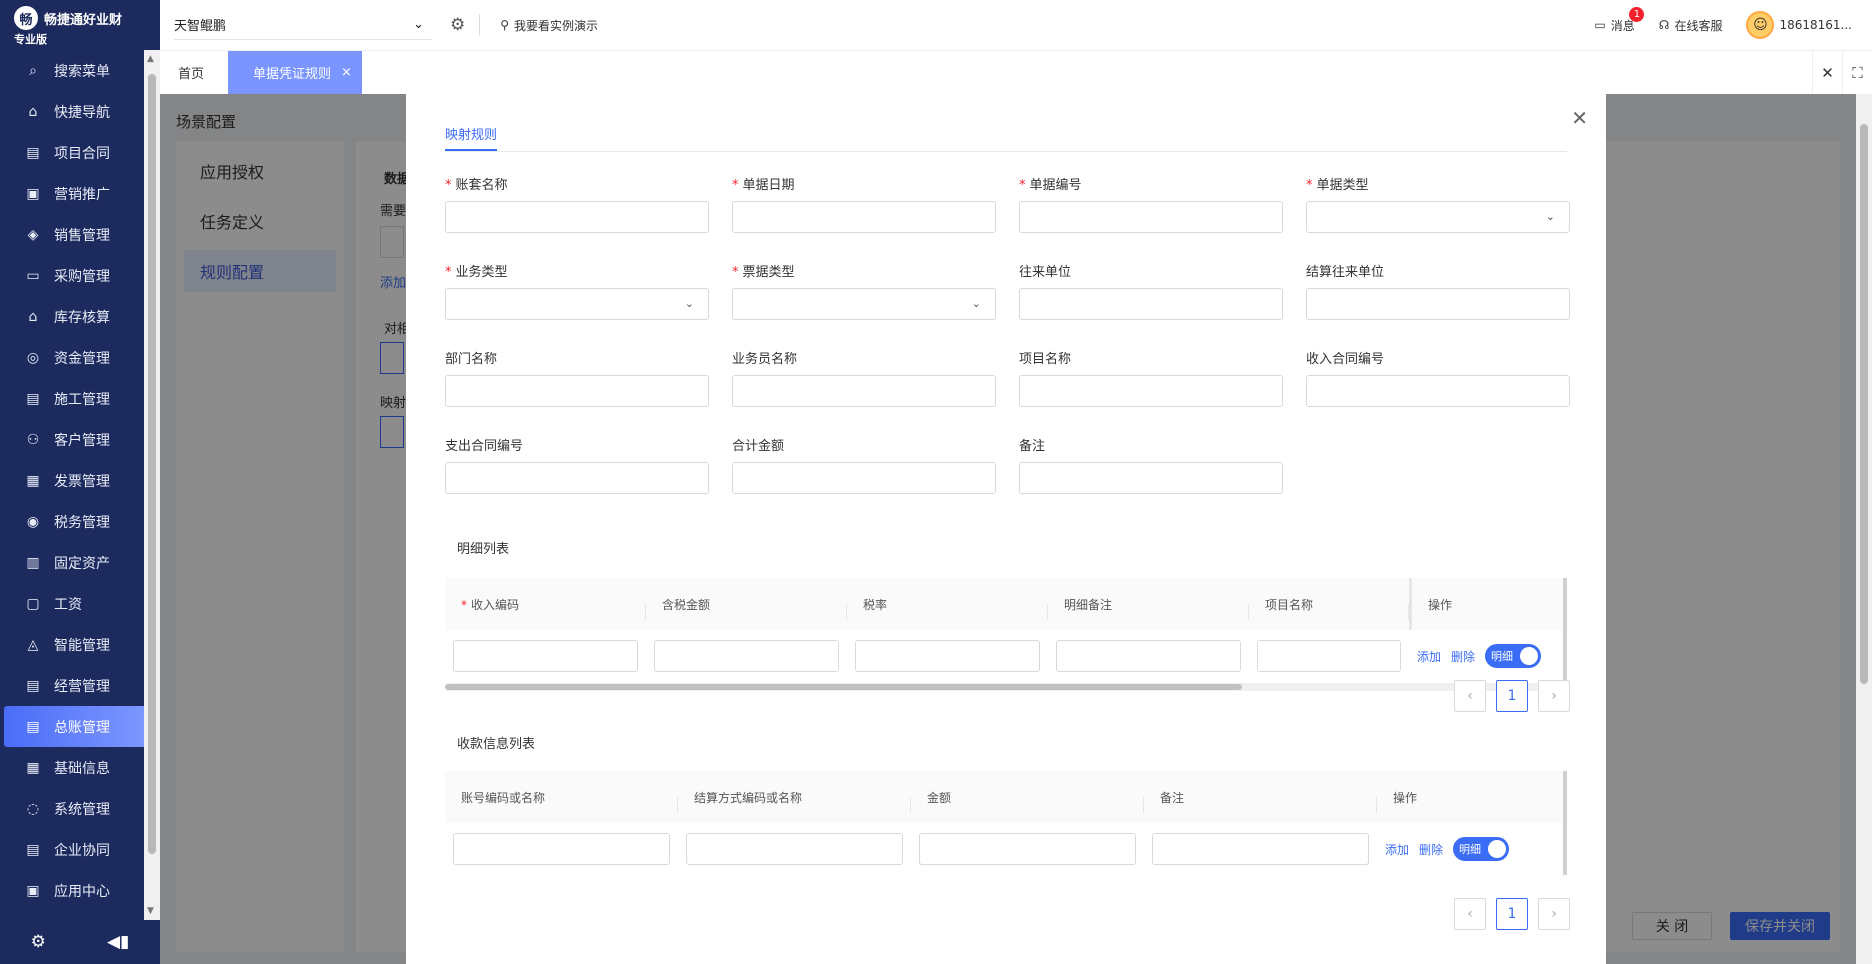 This screenshot has width=1872, height=964. I want to click on sidebar-item: ⌂ 库存核算, so click(72, 316).